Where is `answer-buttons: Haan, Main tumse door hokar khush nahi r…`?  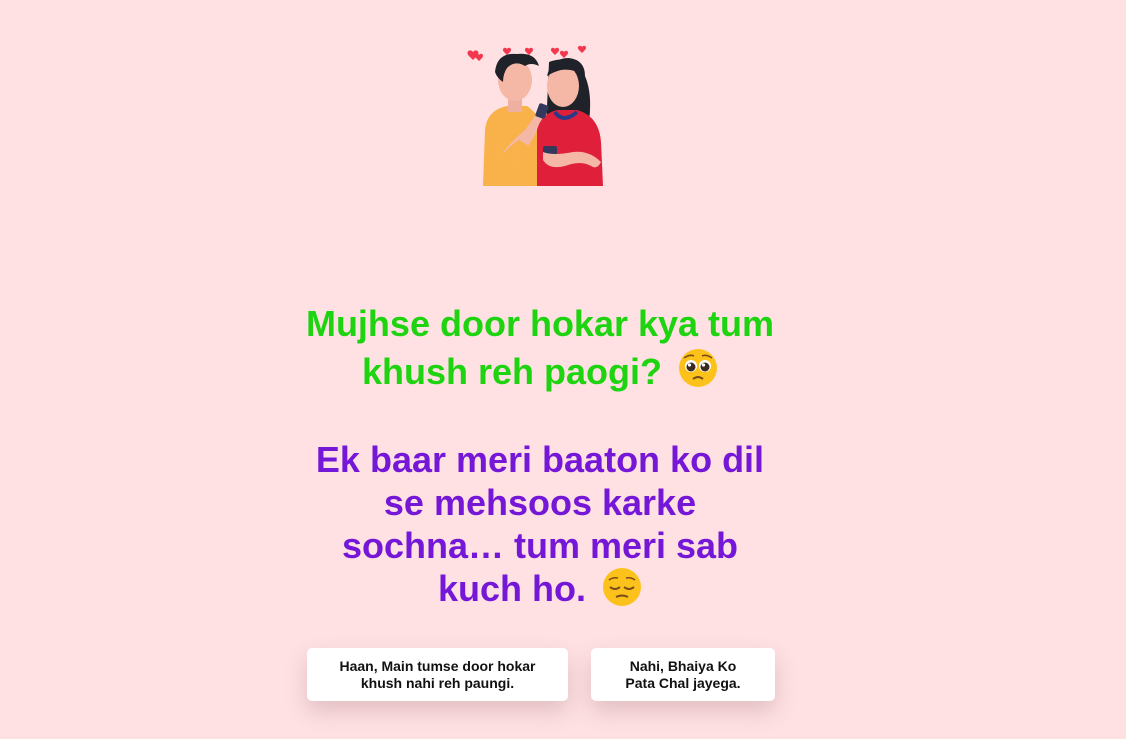
answer-buttons: Haan, Main tumse door hokar khush nahi r… is located at coordinates (541, 674).